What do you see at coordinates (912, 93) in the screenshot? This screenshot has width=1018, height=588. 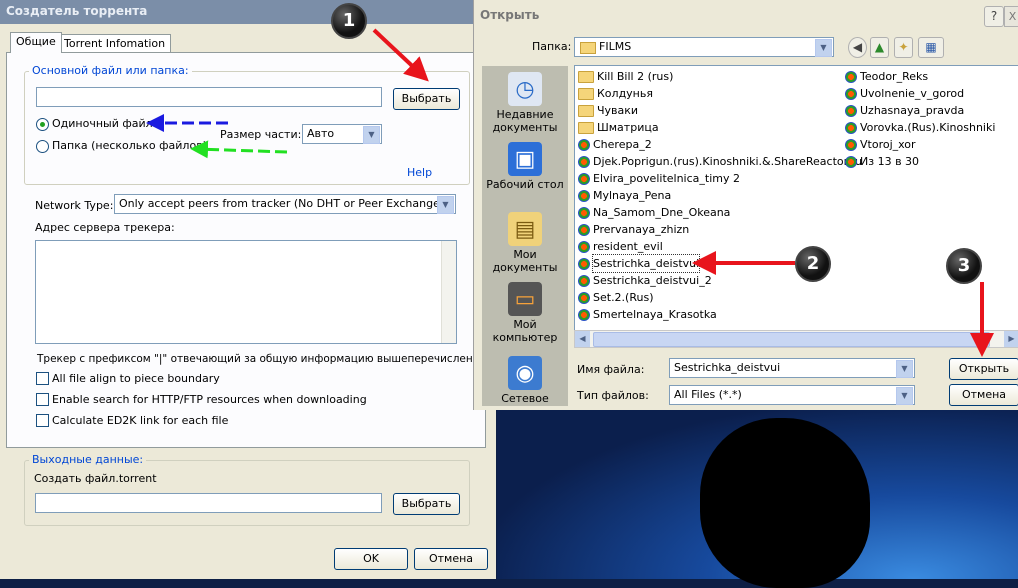 I see `file-name: Uvolnenie_v_gorod` at bounding box center [912, 93].